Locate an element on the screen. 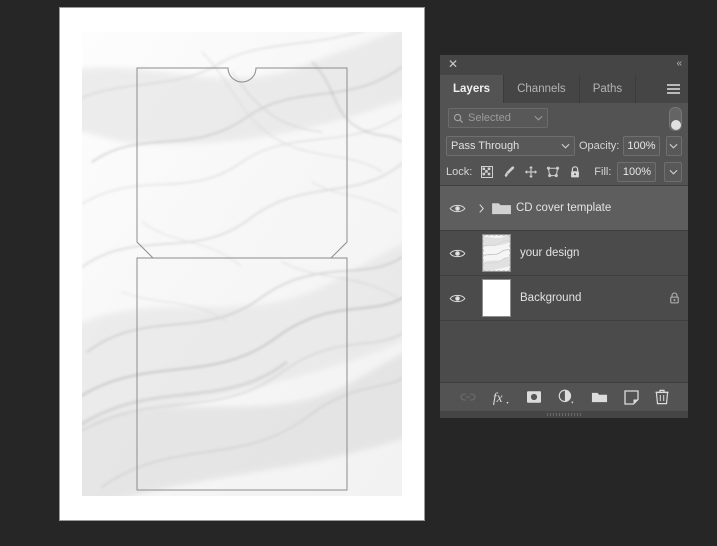 This screenshot has width=717, height=546. lock-icon-group is located at coordinates (531, 172).